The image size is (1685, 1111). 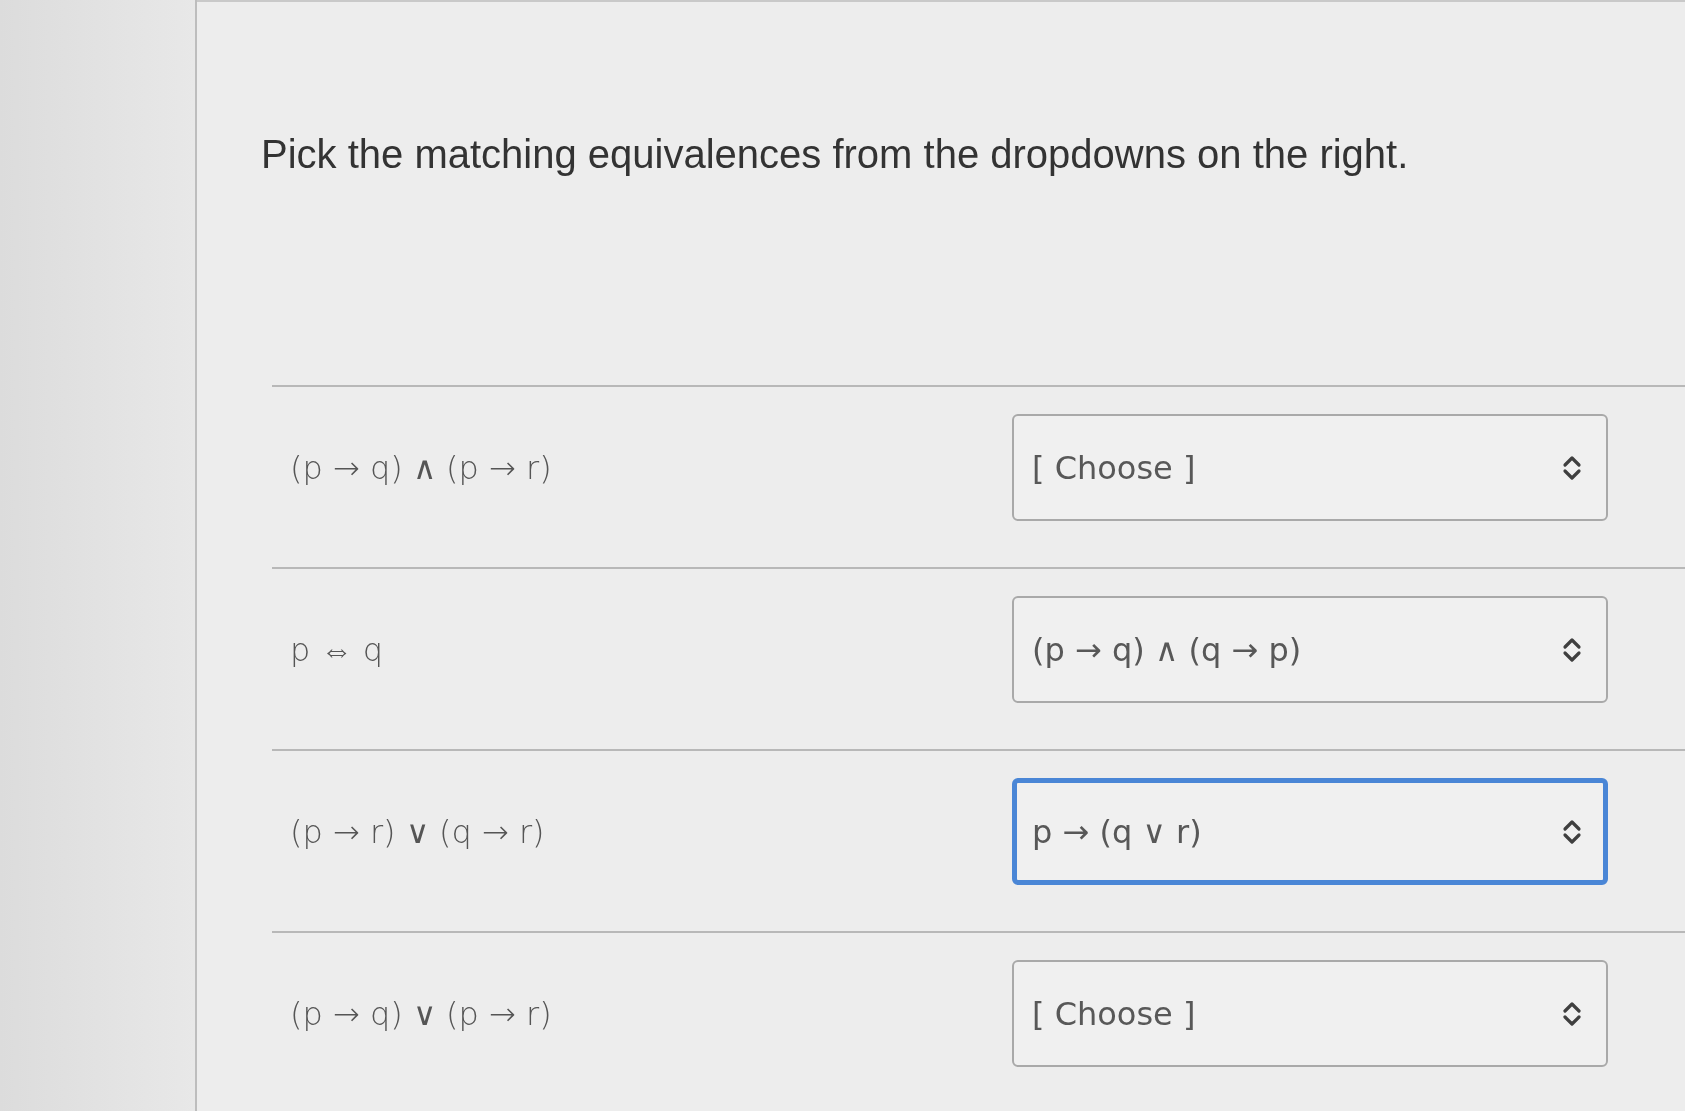 What do you see at coordinates (336, 649) in the screenshot?
I see `statement-text: p ⇔ q` at bounding box center [336, 649].